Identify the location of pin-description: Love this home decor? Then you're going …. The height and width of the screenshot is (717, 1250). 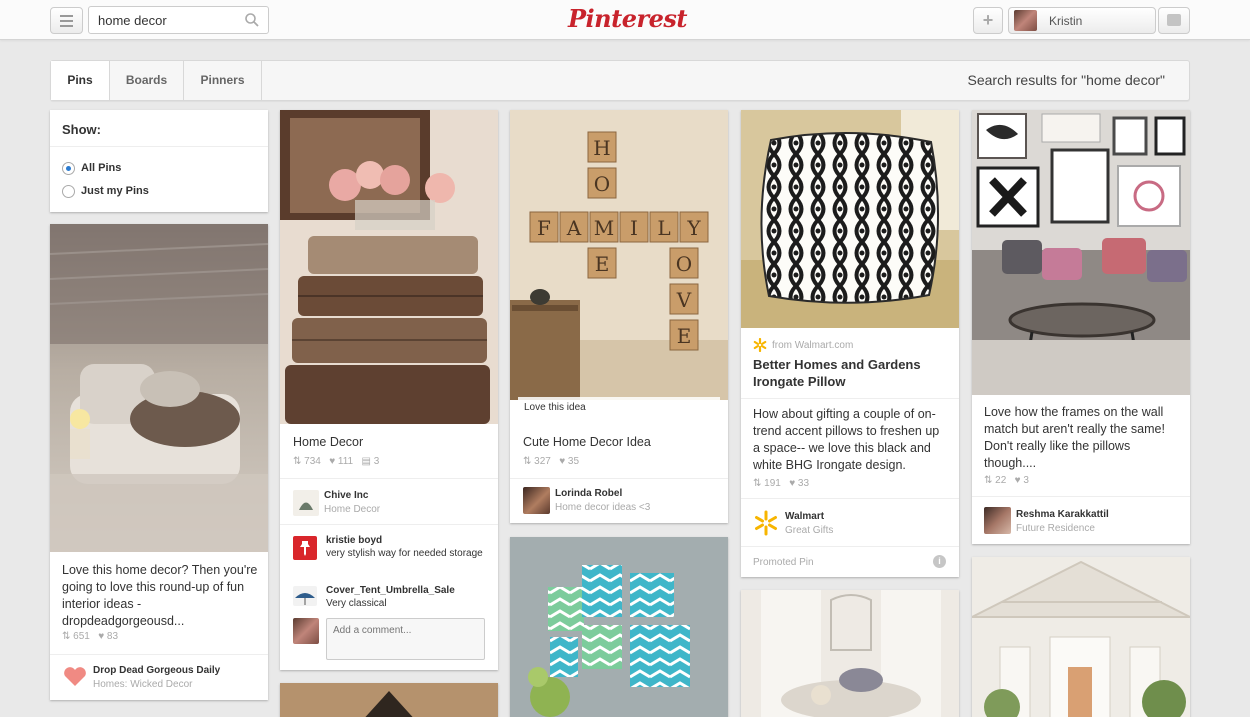
(160, 595).